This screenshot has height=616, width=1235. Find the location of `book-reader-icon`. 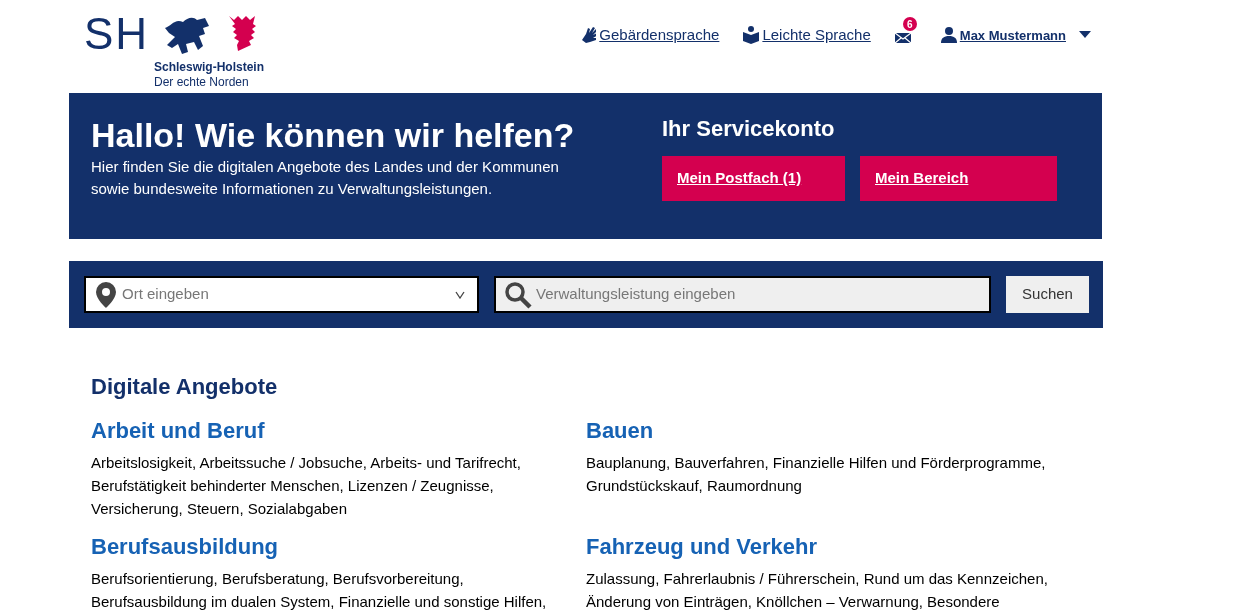

book-reader-icon is located at coordinates (751, 35).